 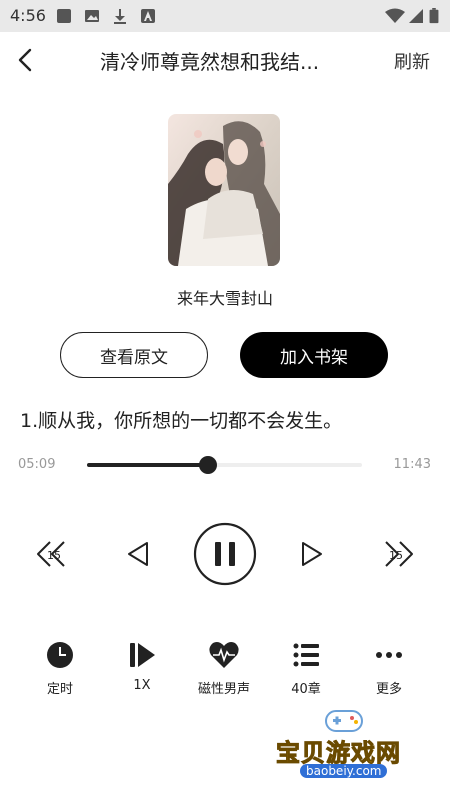 I want to click on download-icon, so click(x=120, y=16).